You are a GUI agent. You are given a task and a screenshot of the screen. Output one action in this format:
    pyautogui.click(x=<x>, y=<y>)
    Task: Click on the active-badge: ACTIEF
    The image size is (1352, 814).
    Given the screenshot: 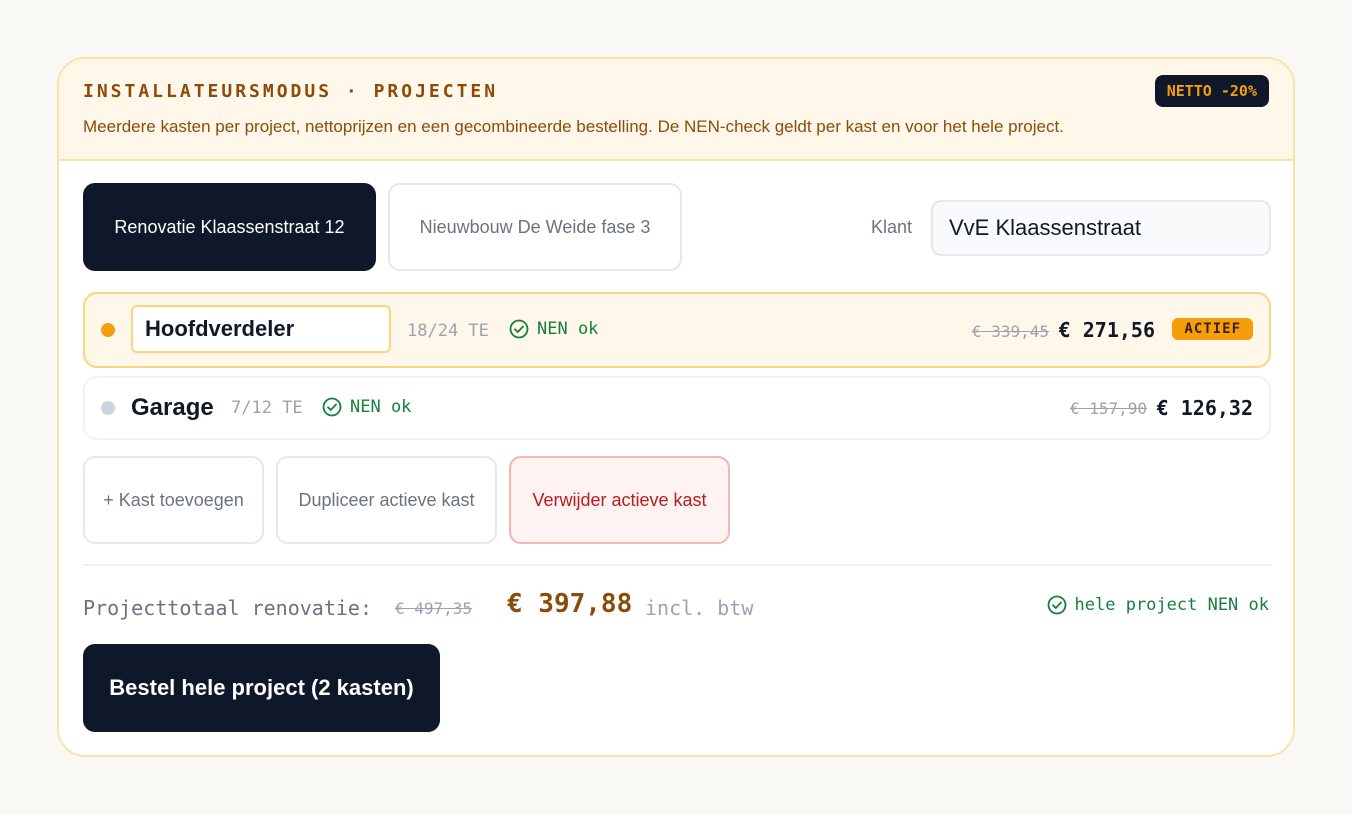 What is the action you would take?
    pyautogui.click(x=1212, y=329)
    